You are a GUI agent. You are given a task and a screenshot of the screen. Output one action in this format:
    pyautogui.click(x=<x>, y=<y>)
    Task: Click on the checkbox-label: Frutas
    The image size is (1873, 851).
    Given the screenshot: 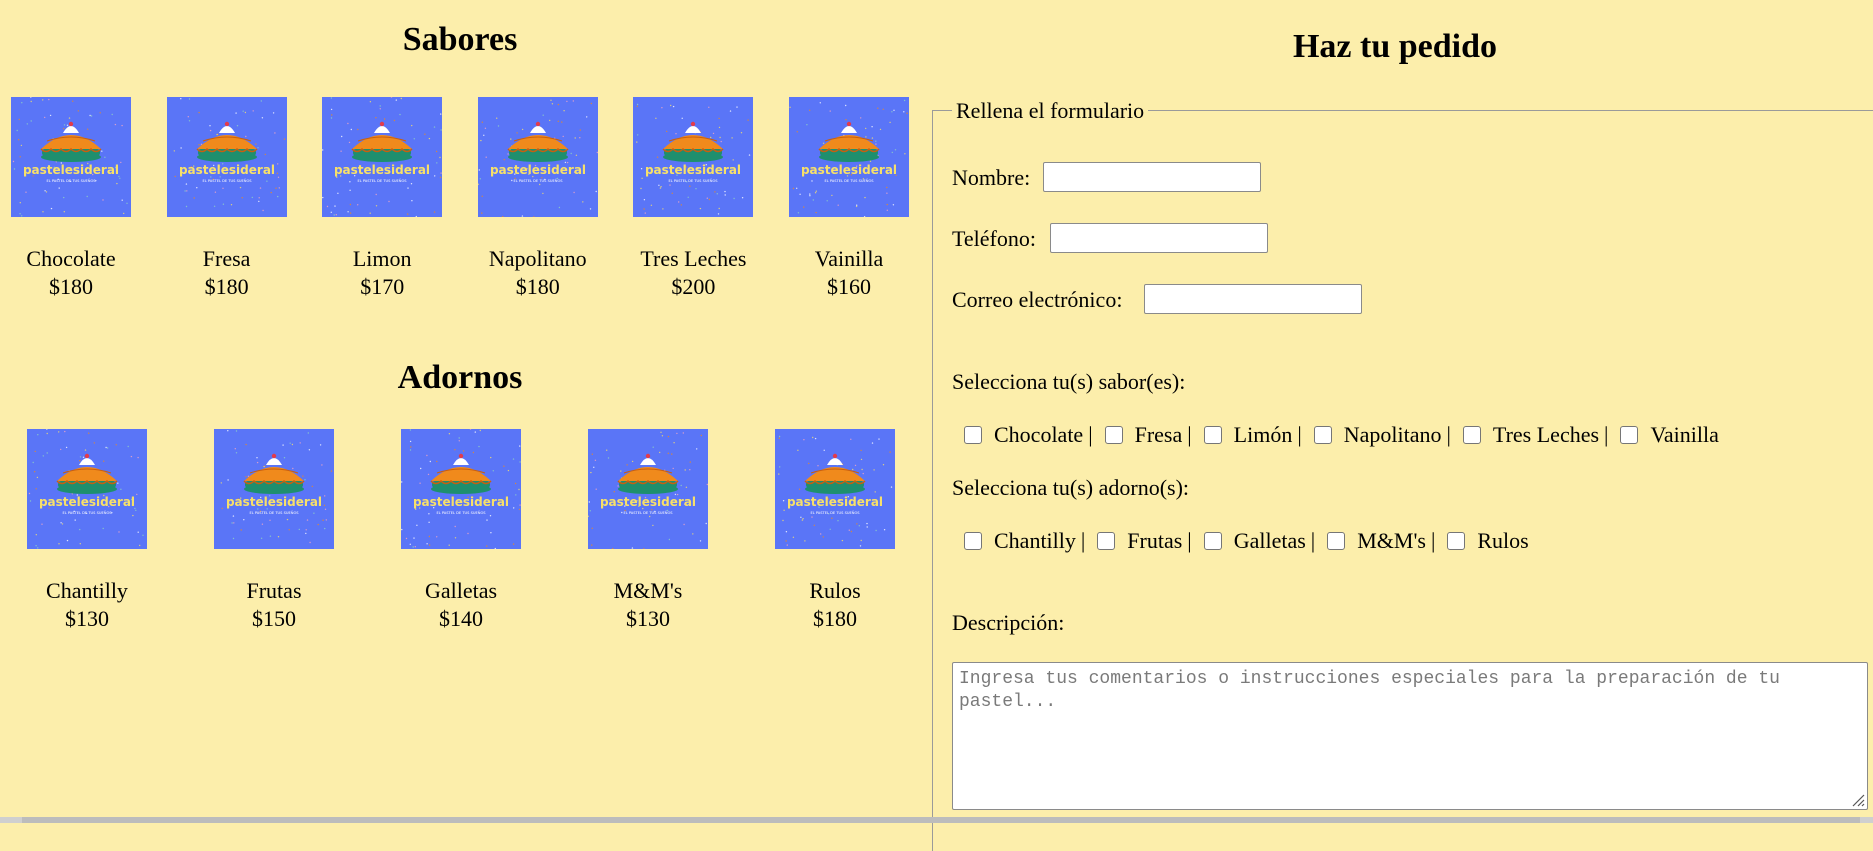 What is the action you would take?
    pyautogui.click(x=1154, y=541)
    